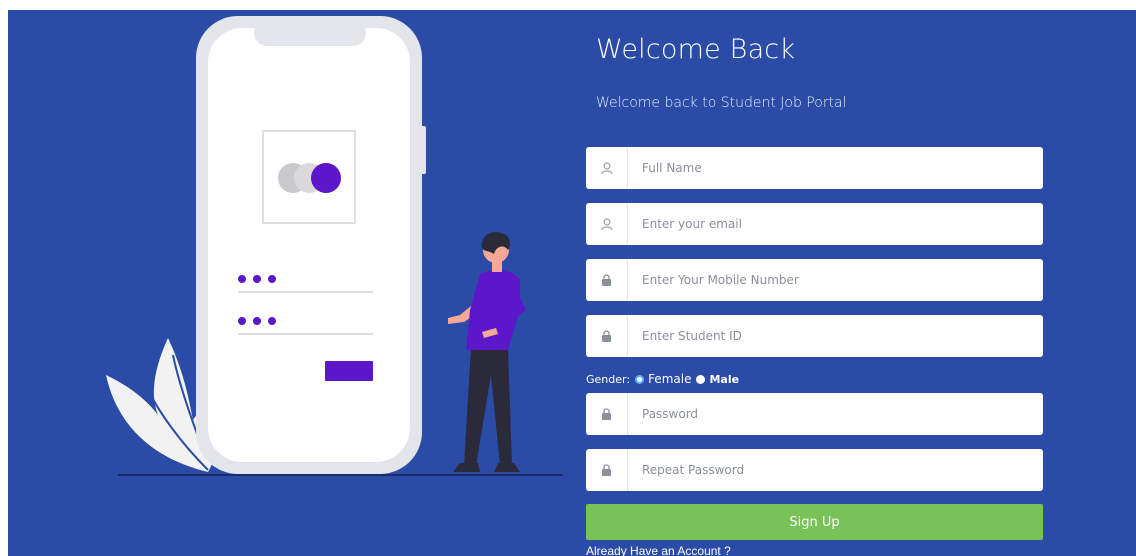  I want to click on phone-button, so click(349, 371).